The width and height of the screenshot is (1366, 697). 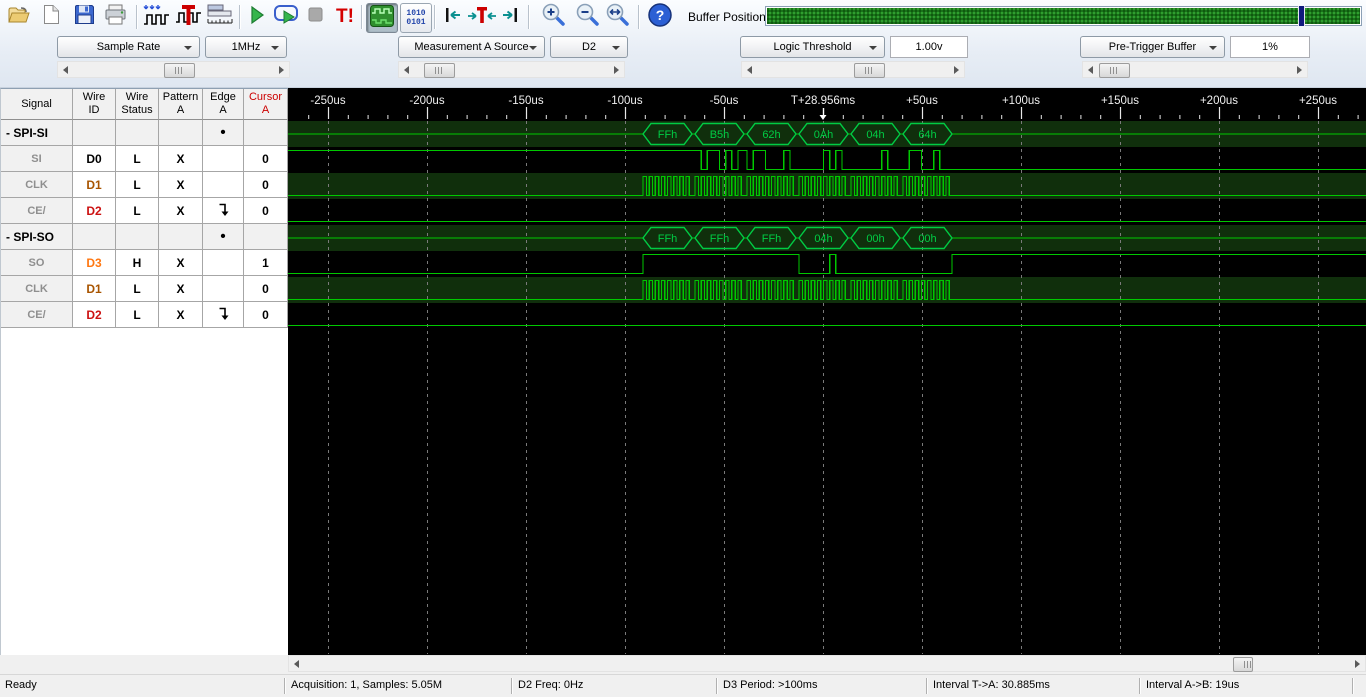 I want to click on stop-capture-button, so click(x=315, y=17).